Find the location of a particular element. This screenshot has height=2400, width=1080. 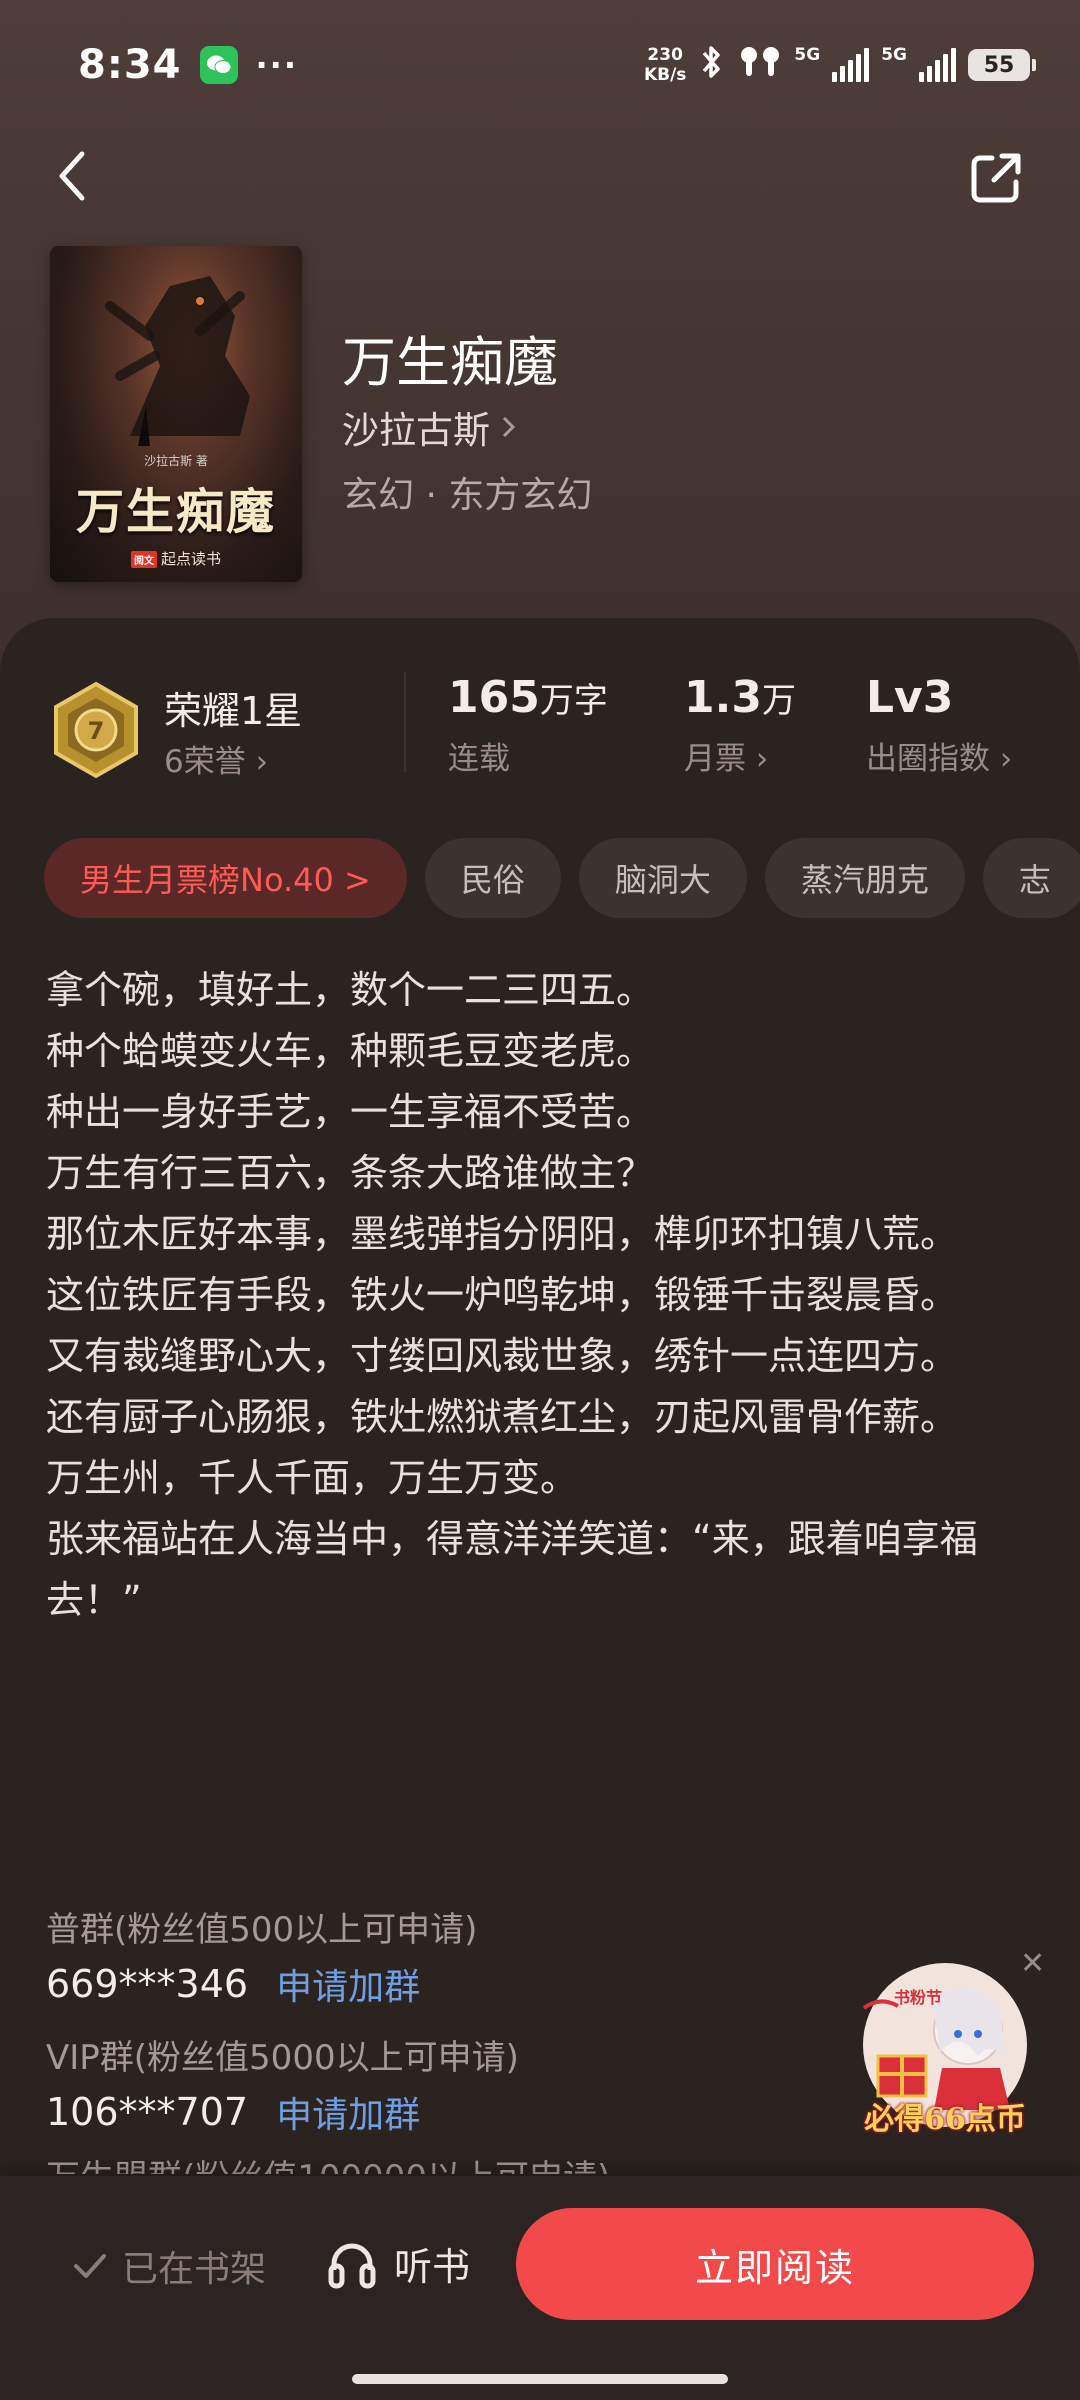

listen-button: 听书 is located at coordinates (398, 2263).